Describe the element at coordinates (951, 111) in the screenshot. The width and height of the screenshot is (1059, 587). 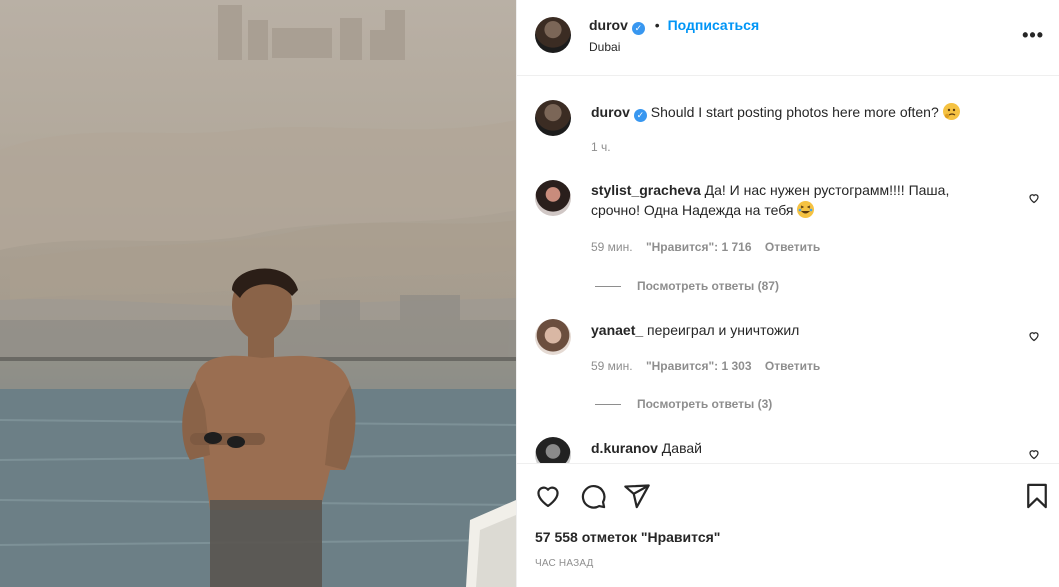
I see `emoji-thinking` at that location.